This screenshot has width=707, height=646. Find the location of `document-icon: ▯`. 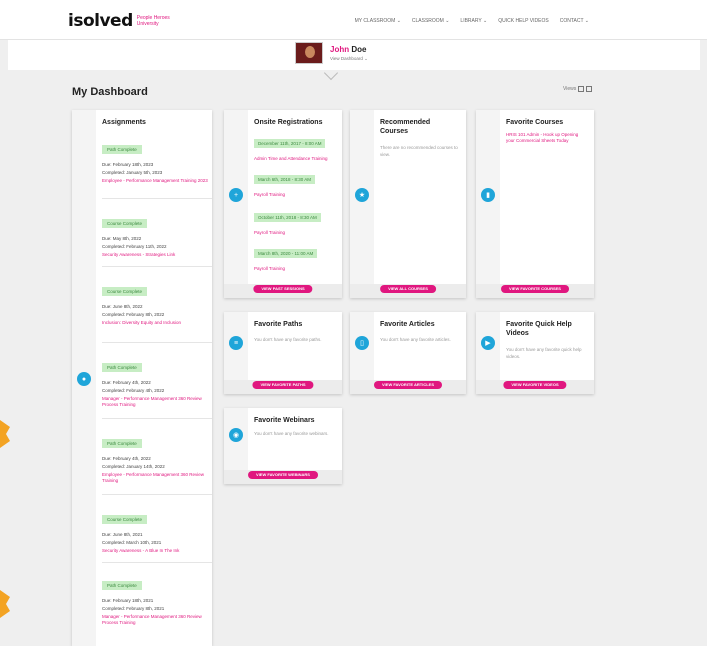

document-icon: ▯ is located at coordinates (362, 343).